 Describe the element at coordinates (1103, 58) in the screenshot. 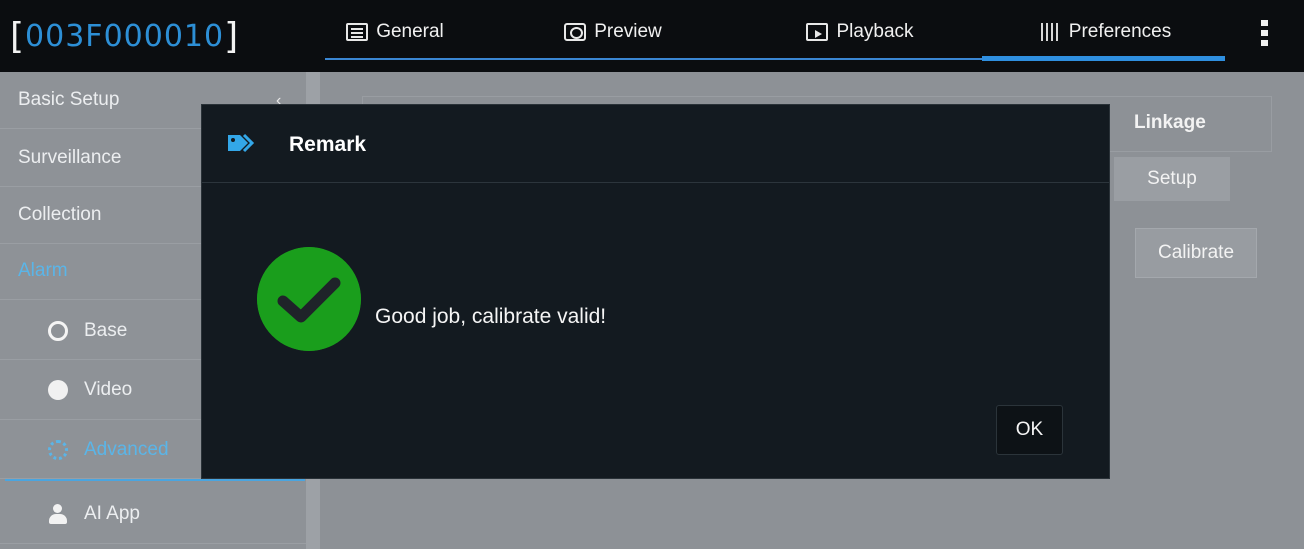

I see `active-tab-indicator` at that location.